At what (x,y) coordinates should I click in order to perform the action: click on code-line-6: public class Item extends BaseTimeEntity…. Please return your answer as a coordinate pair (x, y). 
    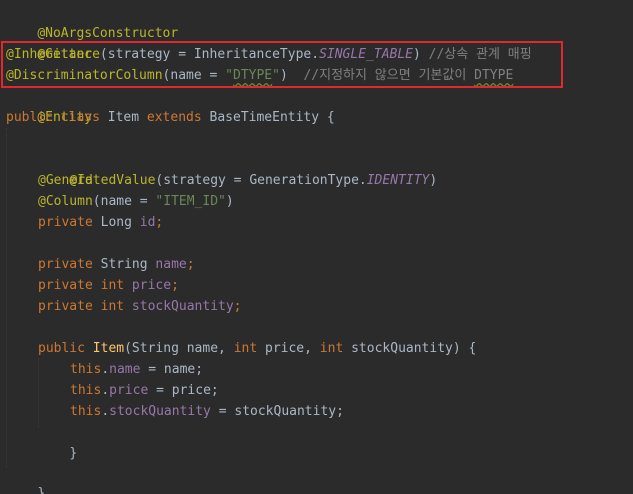
    Looking at the image, I should click on (170, 117).